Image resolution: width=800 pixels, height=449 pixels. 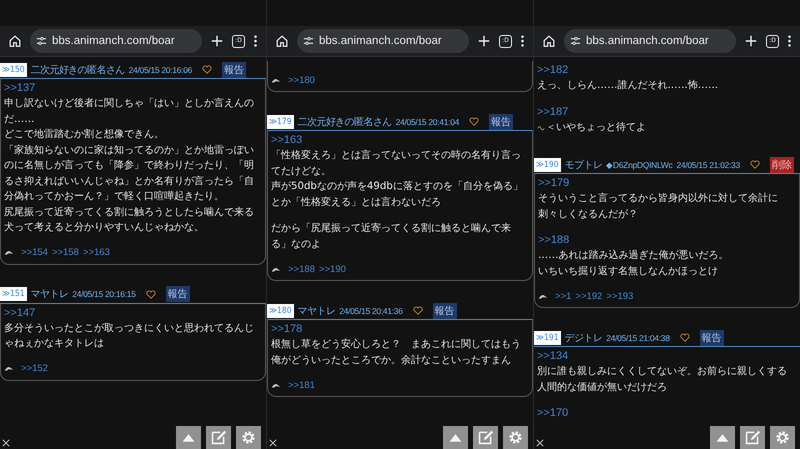 I want to click on reply-link: >>163, so click(x=96, y=252).